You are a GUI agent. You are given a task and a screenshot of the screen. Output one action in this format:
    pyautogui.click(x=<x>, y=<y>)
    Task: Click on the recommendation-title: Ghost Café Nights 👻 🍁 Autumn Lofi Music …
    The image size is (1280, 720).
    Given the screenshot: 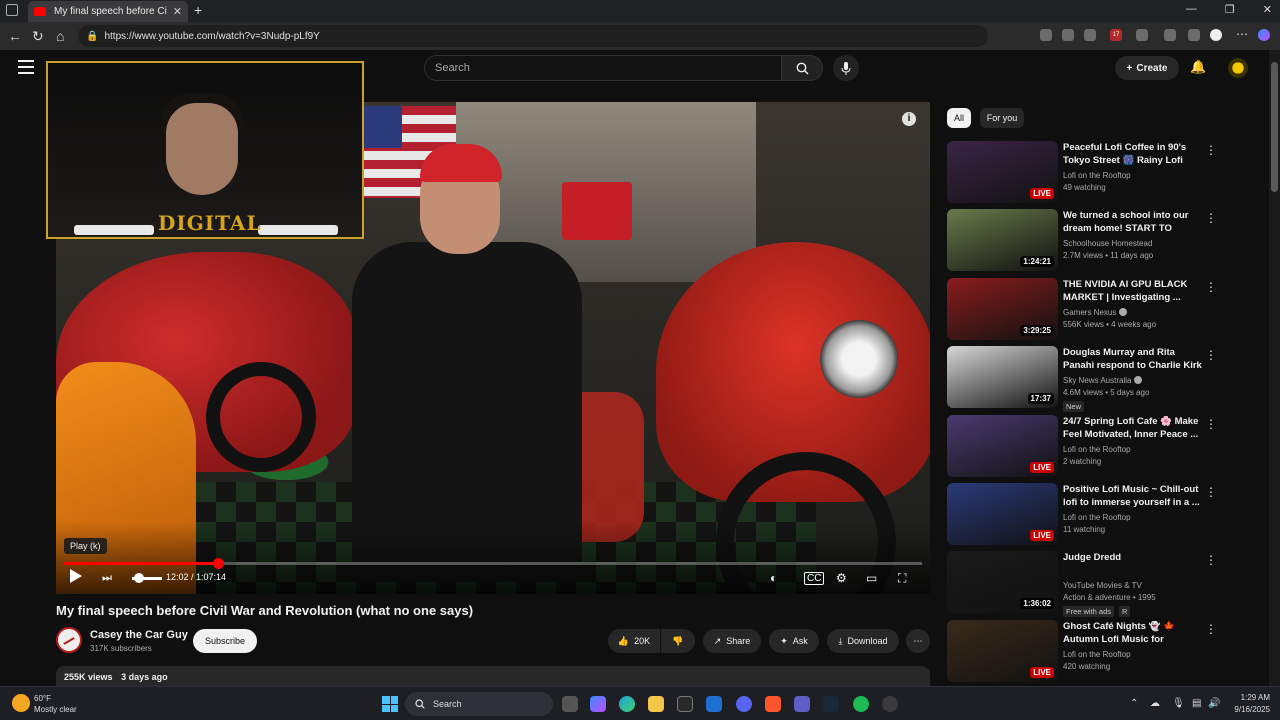 What is the action you would take?
    pyautogui.click(x=1133, y=634)
    